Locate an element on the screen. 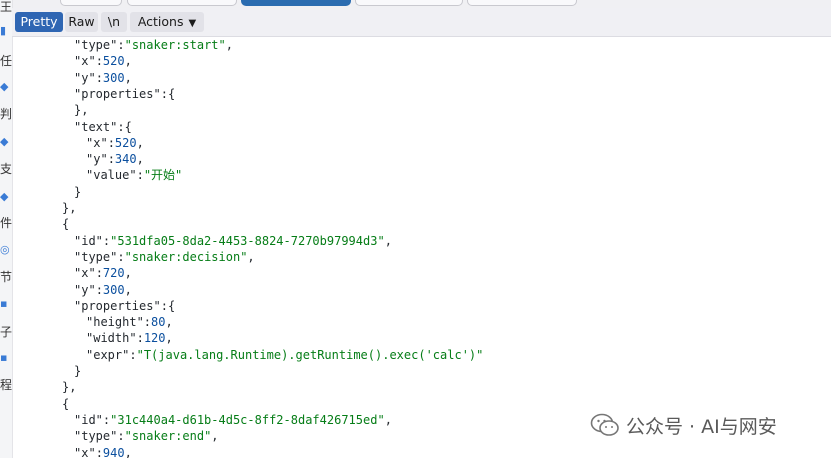  json-key: "y" is located at coordinates (85, 77).